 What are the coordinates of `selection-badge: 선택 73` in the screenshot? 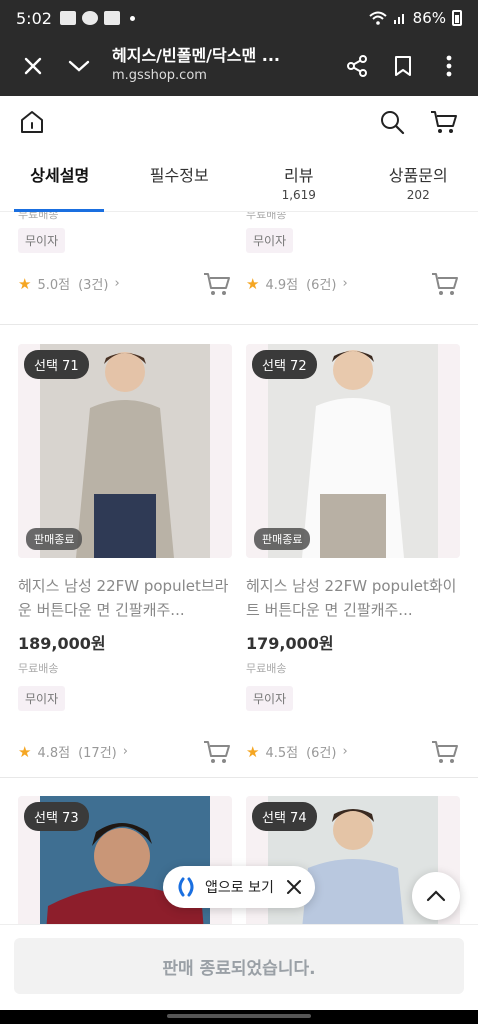 It's located at (56, 816).